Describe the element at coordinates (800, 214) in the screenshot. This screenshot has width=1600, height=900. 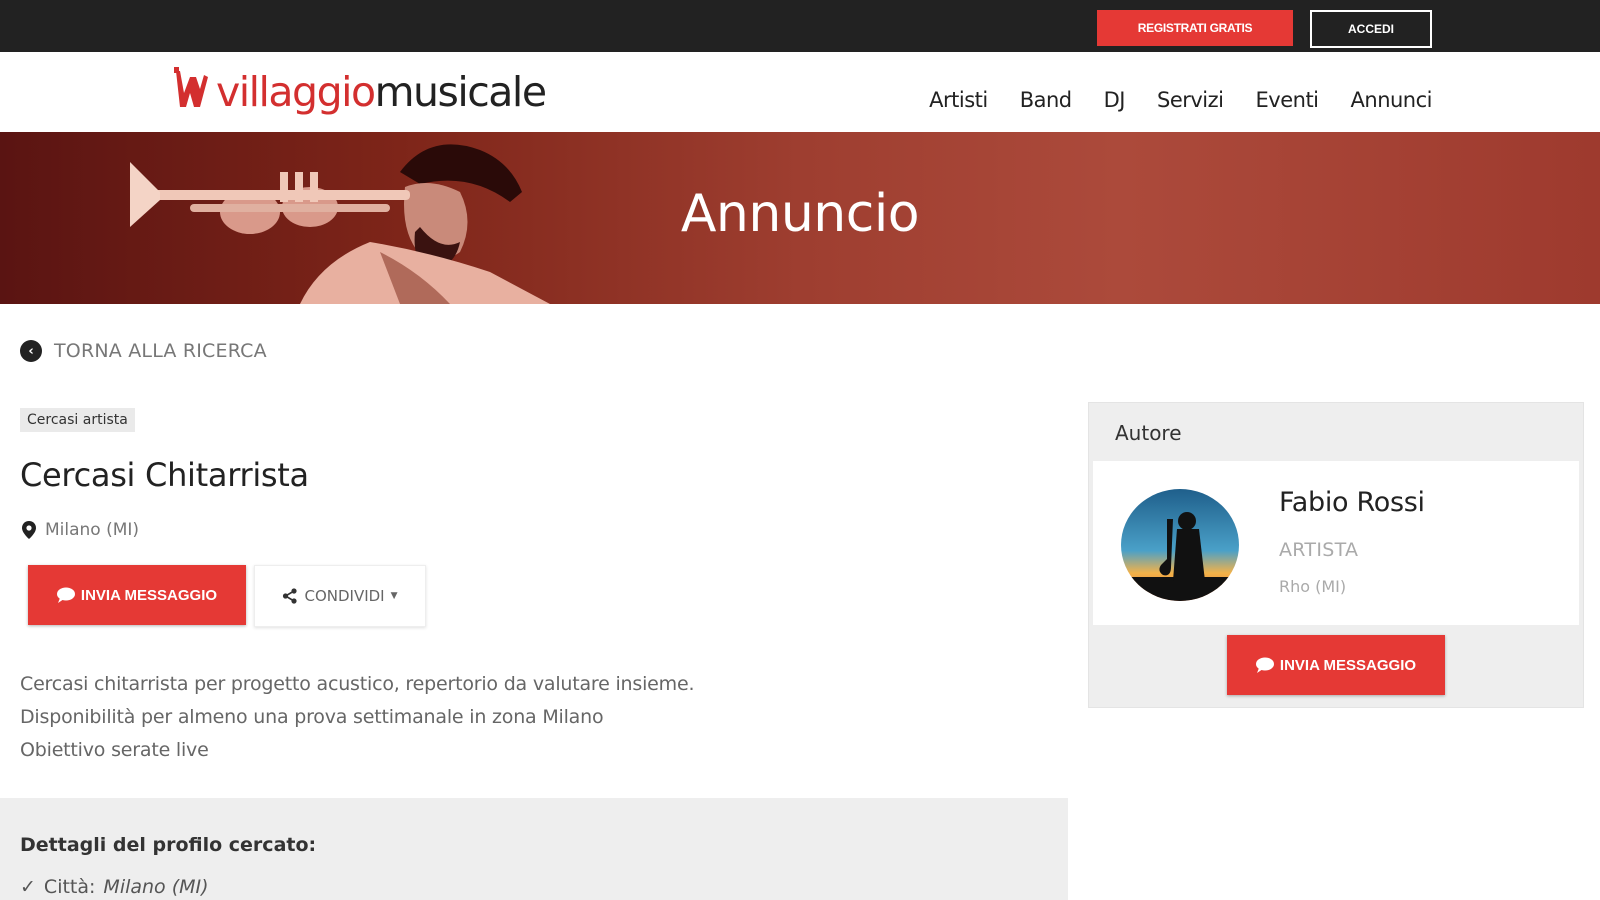
I see `page-title: Annuncio` at that location.